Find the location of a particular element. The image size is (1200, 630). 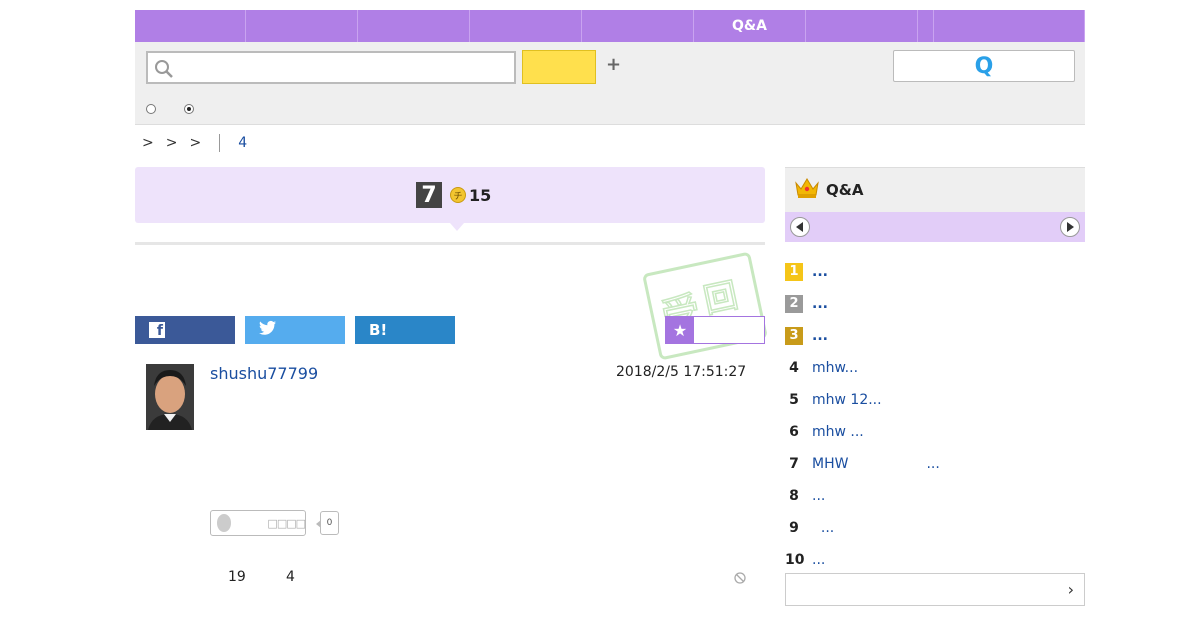

q-logo-icon: Q is located at coordinates (984, 66).